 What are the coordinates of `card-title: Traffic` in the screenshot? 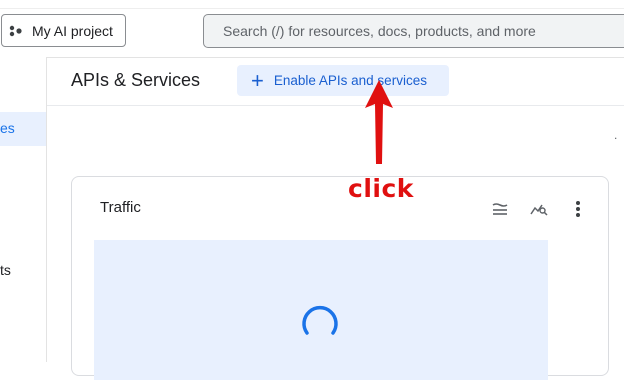 It's located at (120, 207).